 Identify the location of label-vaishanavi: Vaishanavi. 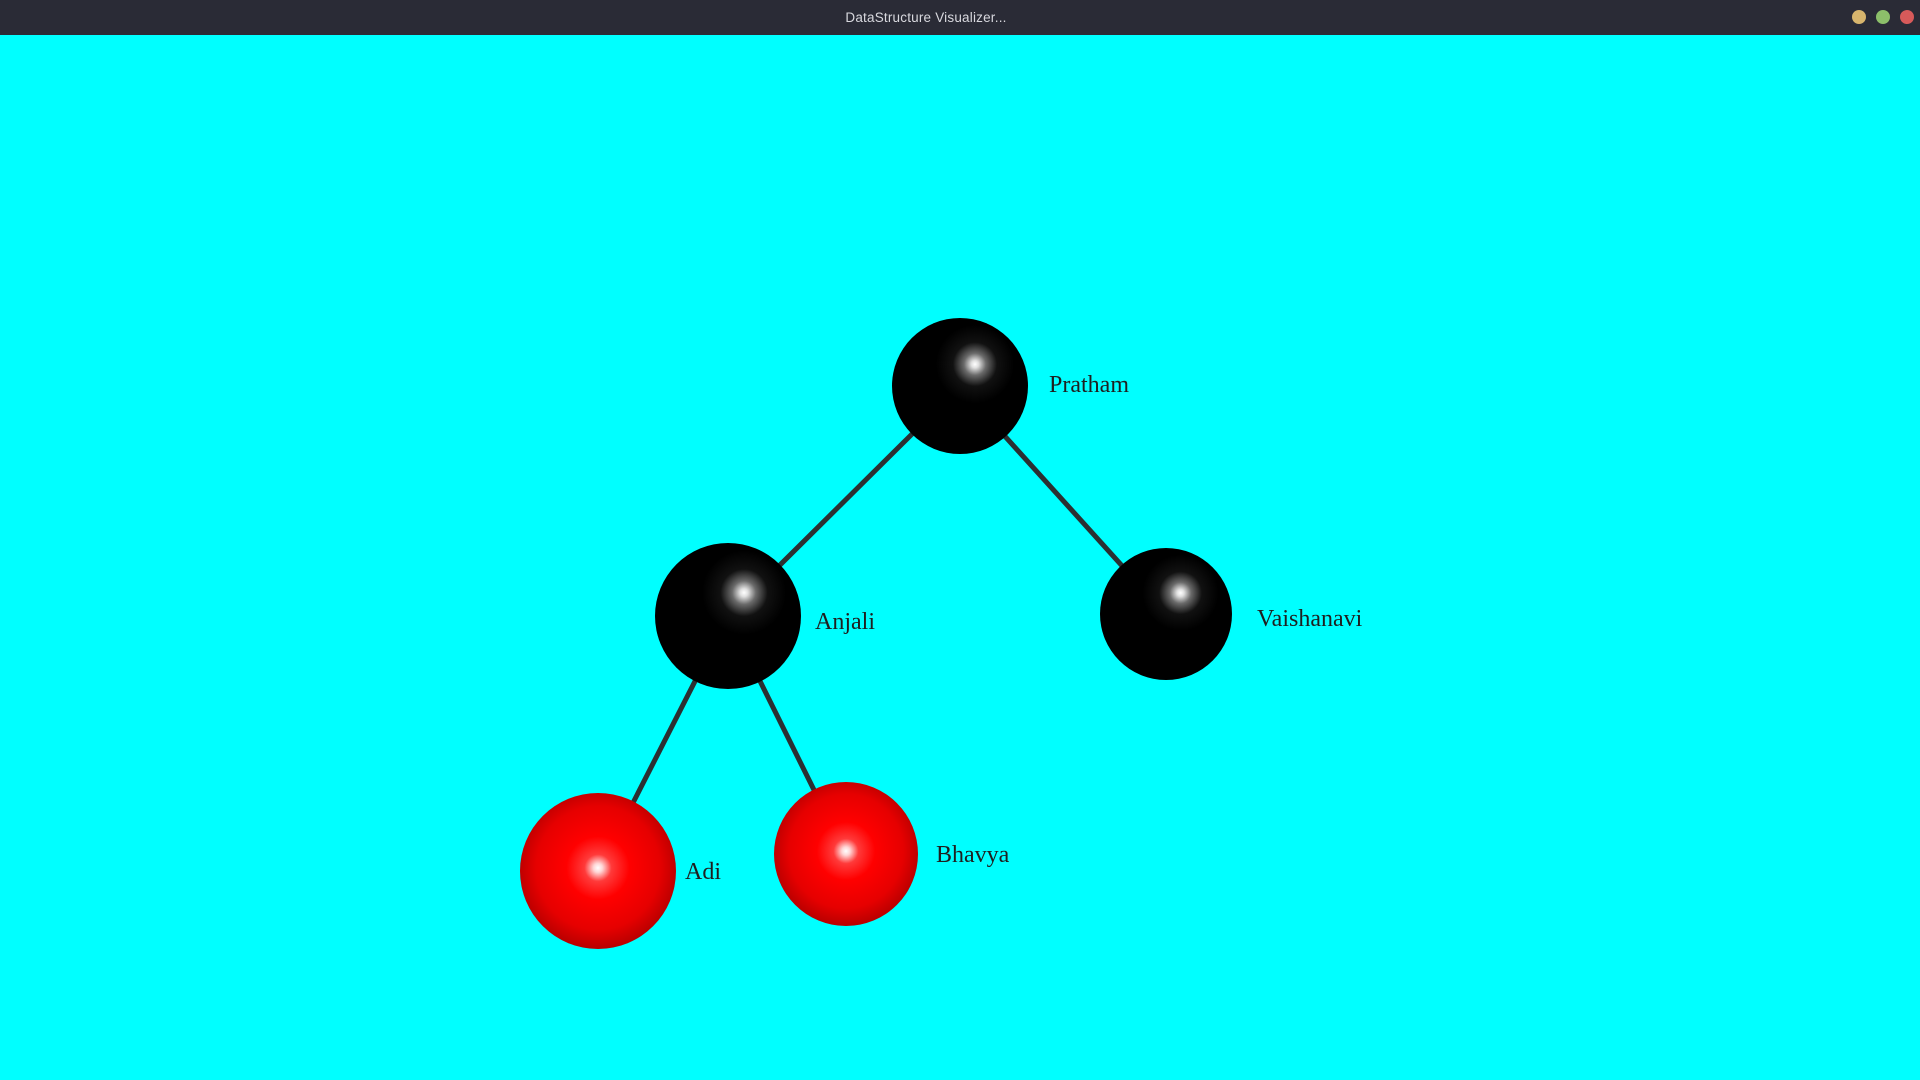
(1310, 619).